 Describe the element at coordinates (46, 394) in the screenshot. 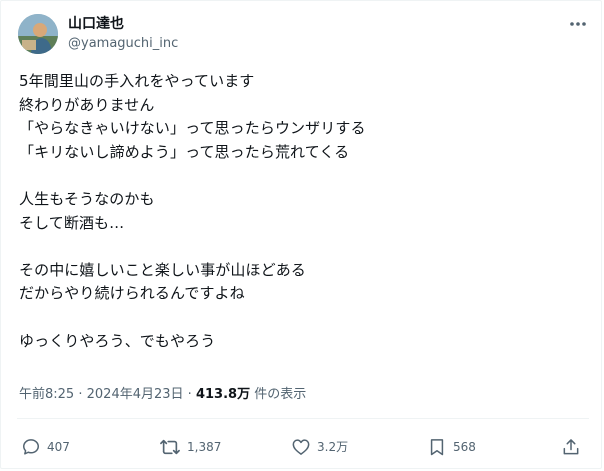

I see `tweet-time: 午前8:25` at that location.